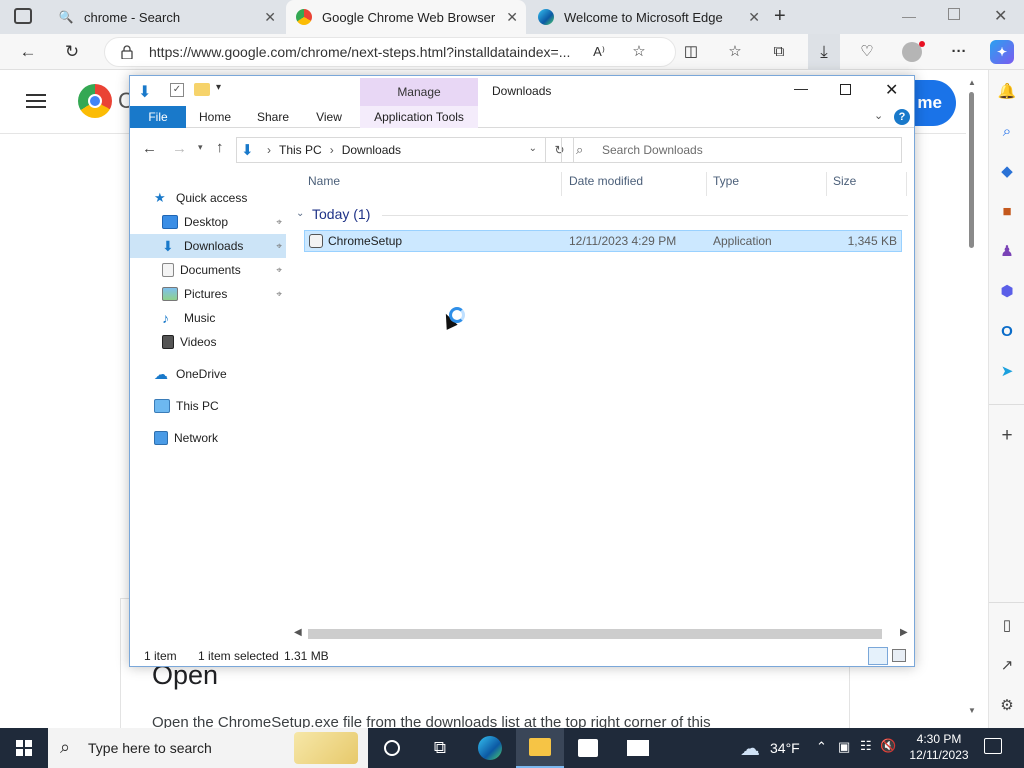 The height and width of the screenshot is (768, 1024). What do you see at coordinates (972, 710) in the screenshot?
I see `scroll-down-icon: ▼` at bounding box center [972, 710].